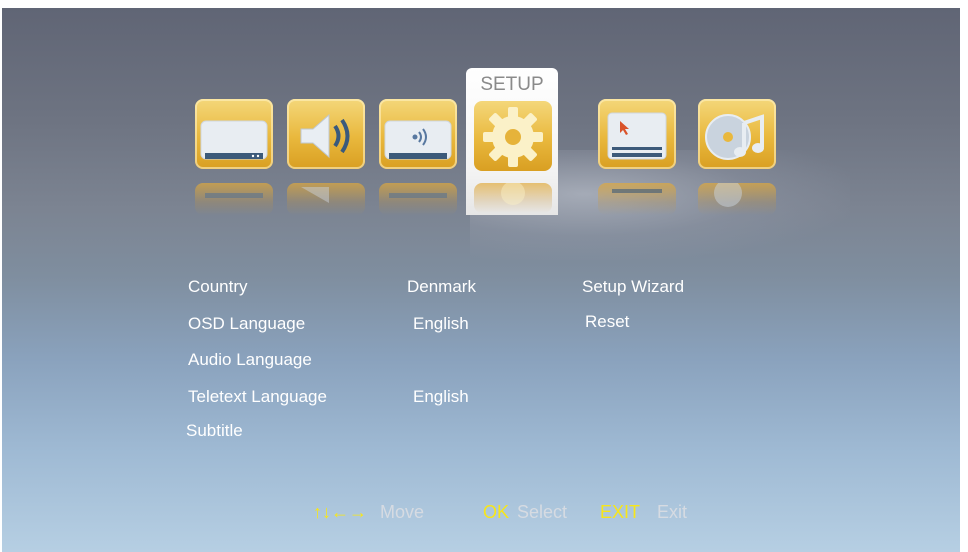  Describe the element at coordinates (513, 136) in the screenshot. I see `gear-setup-icon` at that location.